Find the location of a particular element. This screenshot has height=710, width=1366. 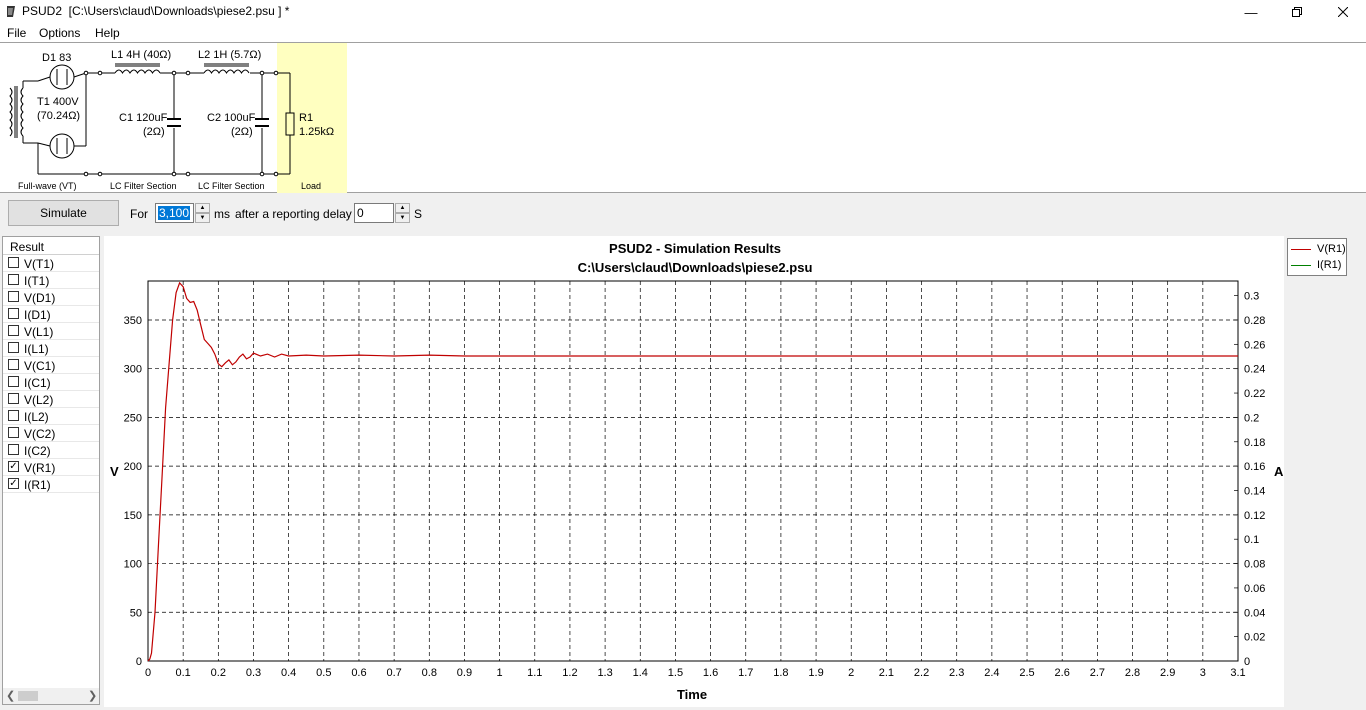

result-item: ✓ I(R1) is located at coordinates (51, 484).